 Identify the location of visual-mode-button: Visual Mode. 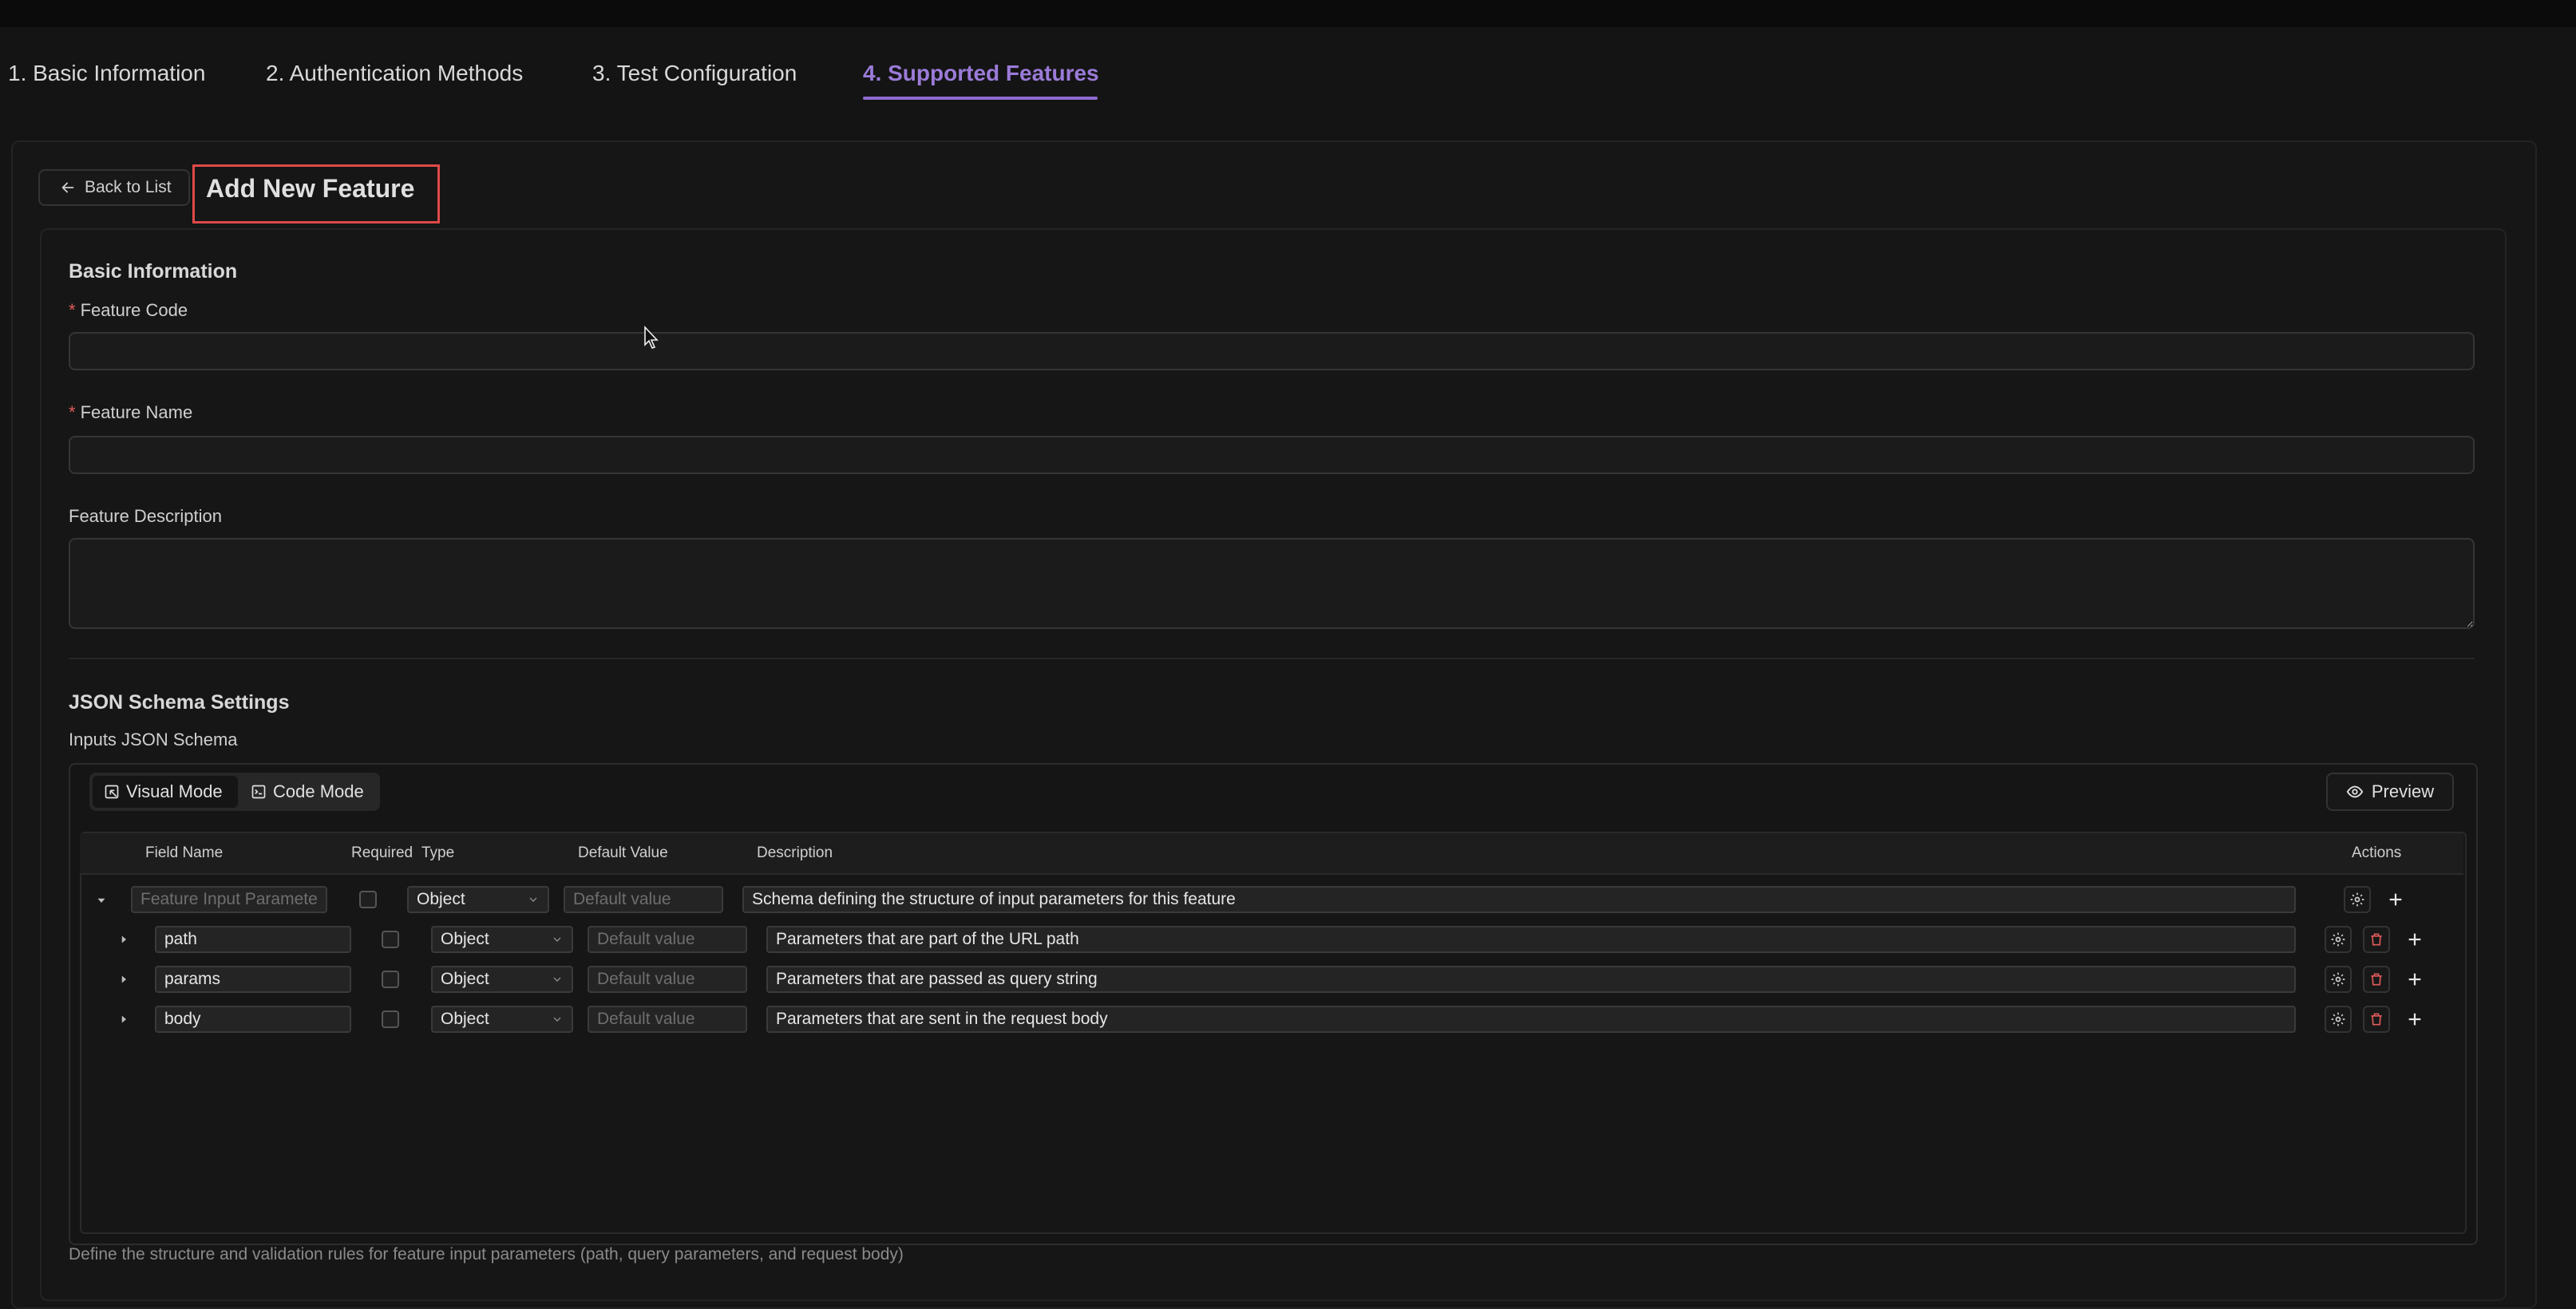
(165, 792).